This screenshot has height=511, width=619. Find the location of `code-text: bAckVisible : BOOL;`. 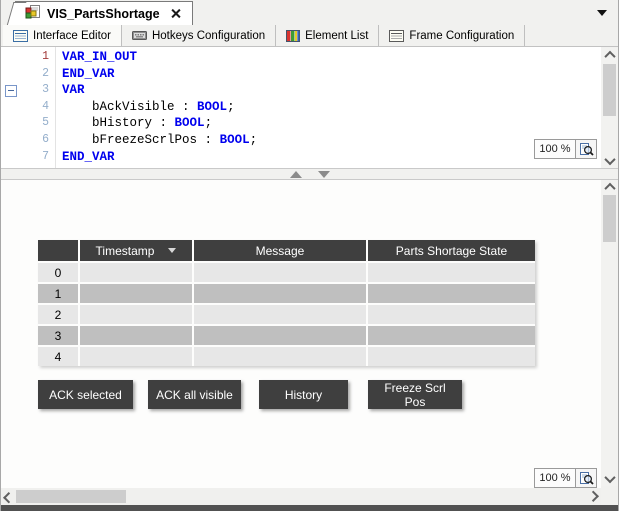

code-text: bAckVisible : BOOL; is located at coordinates (163, 106).